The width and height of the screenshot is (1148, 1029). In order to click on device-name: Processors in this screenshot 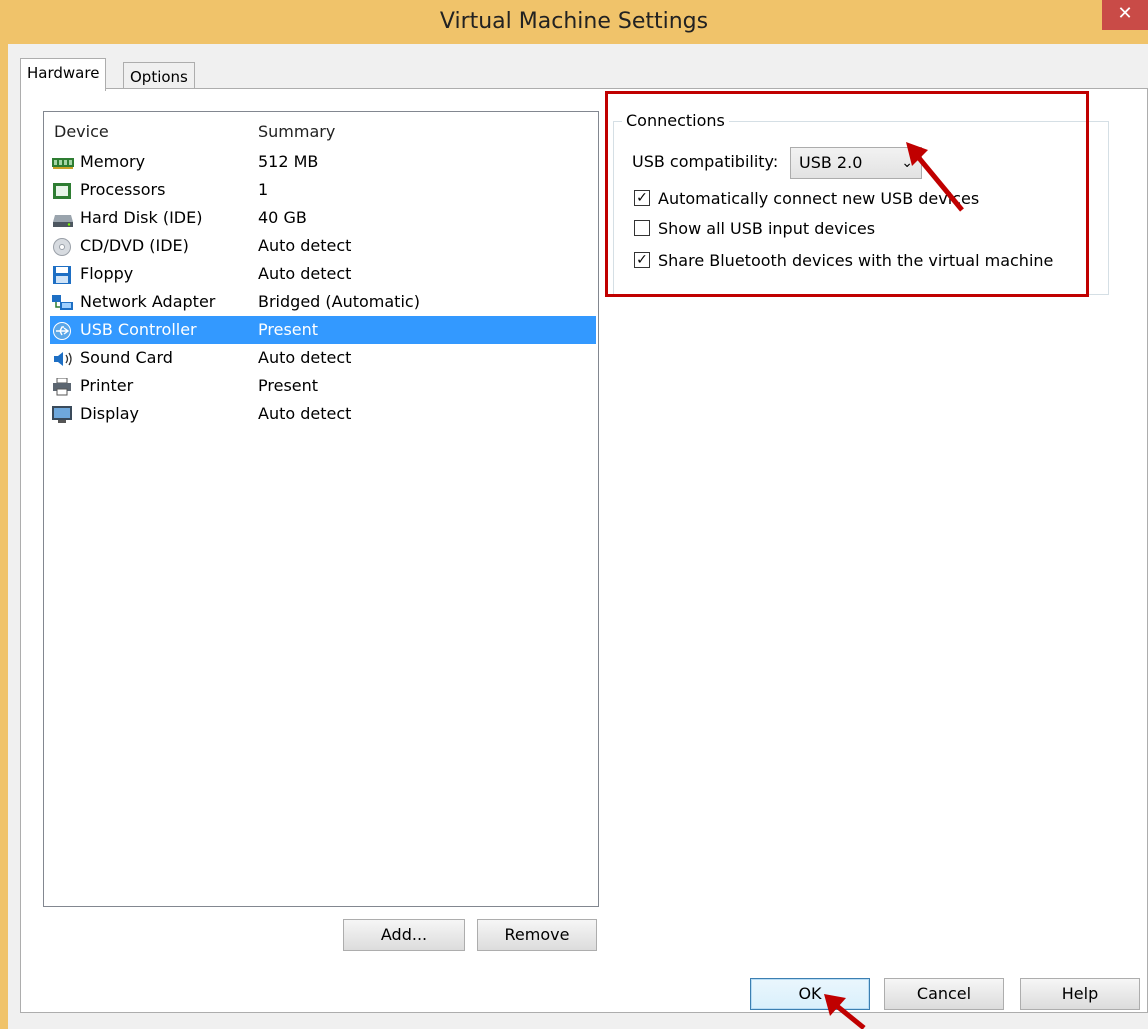, I will do `click(123, 189)`.